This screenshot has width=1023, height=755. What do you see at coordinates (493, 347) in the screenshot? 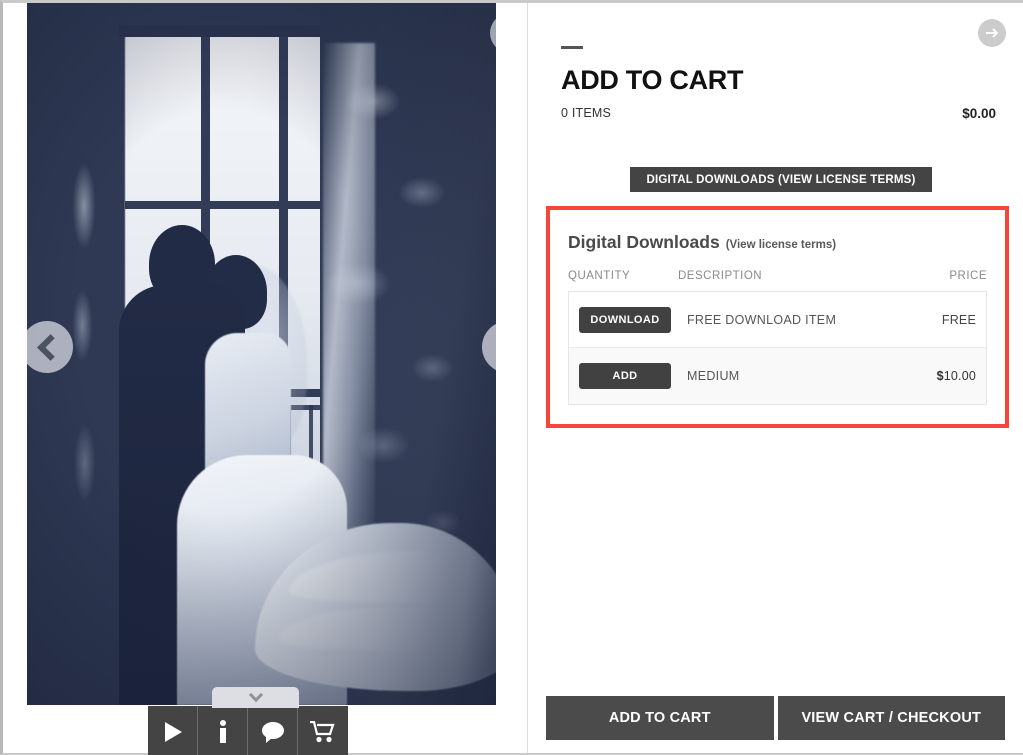
I see `chevron-right-icon` at bounding box center [493, 347].